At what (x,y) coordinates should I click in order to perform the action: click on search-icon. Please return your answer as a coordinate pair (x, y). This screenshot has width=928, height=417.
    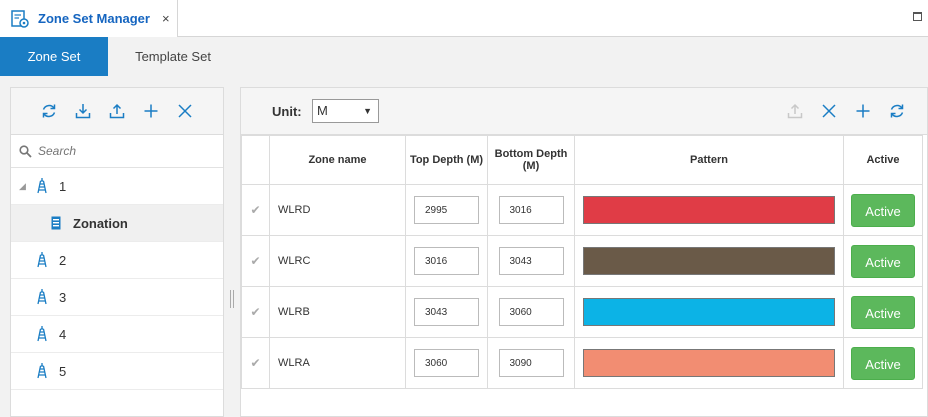
    Looking at the image, I should click on (25, 151).